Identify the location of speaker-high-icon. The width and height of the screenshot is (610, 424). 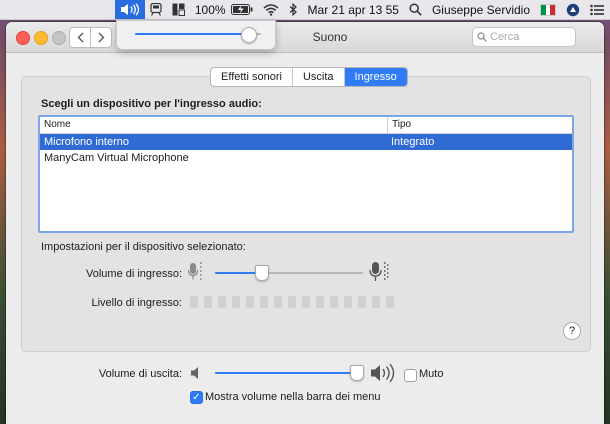
(383, 373).